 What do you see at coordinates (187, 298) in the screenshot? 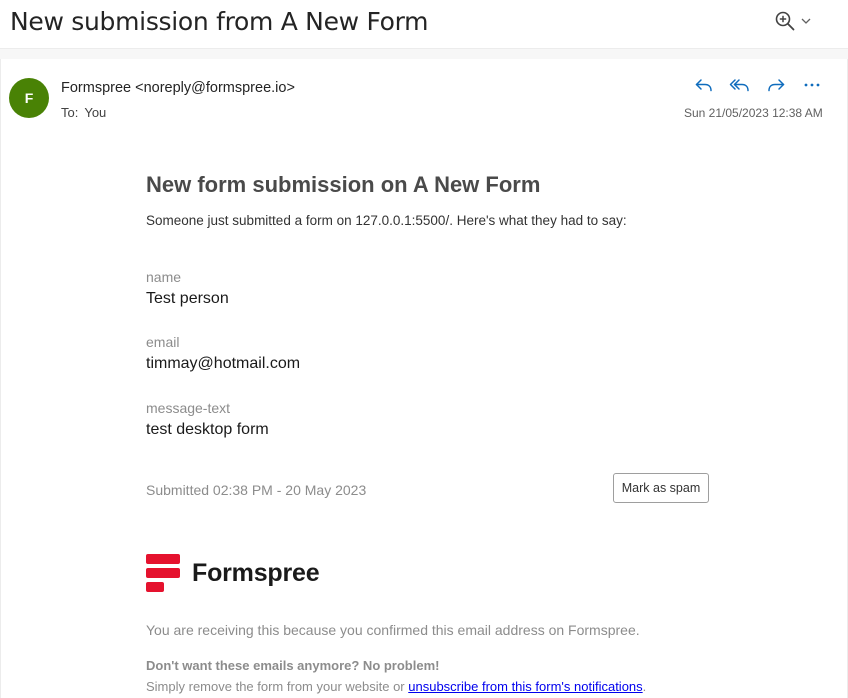
I see `field-value: Test person` at bounding box center [187, 298].